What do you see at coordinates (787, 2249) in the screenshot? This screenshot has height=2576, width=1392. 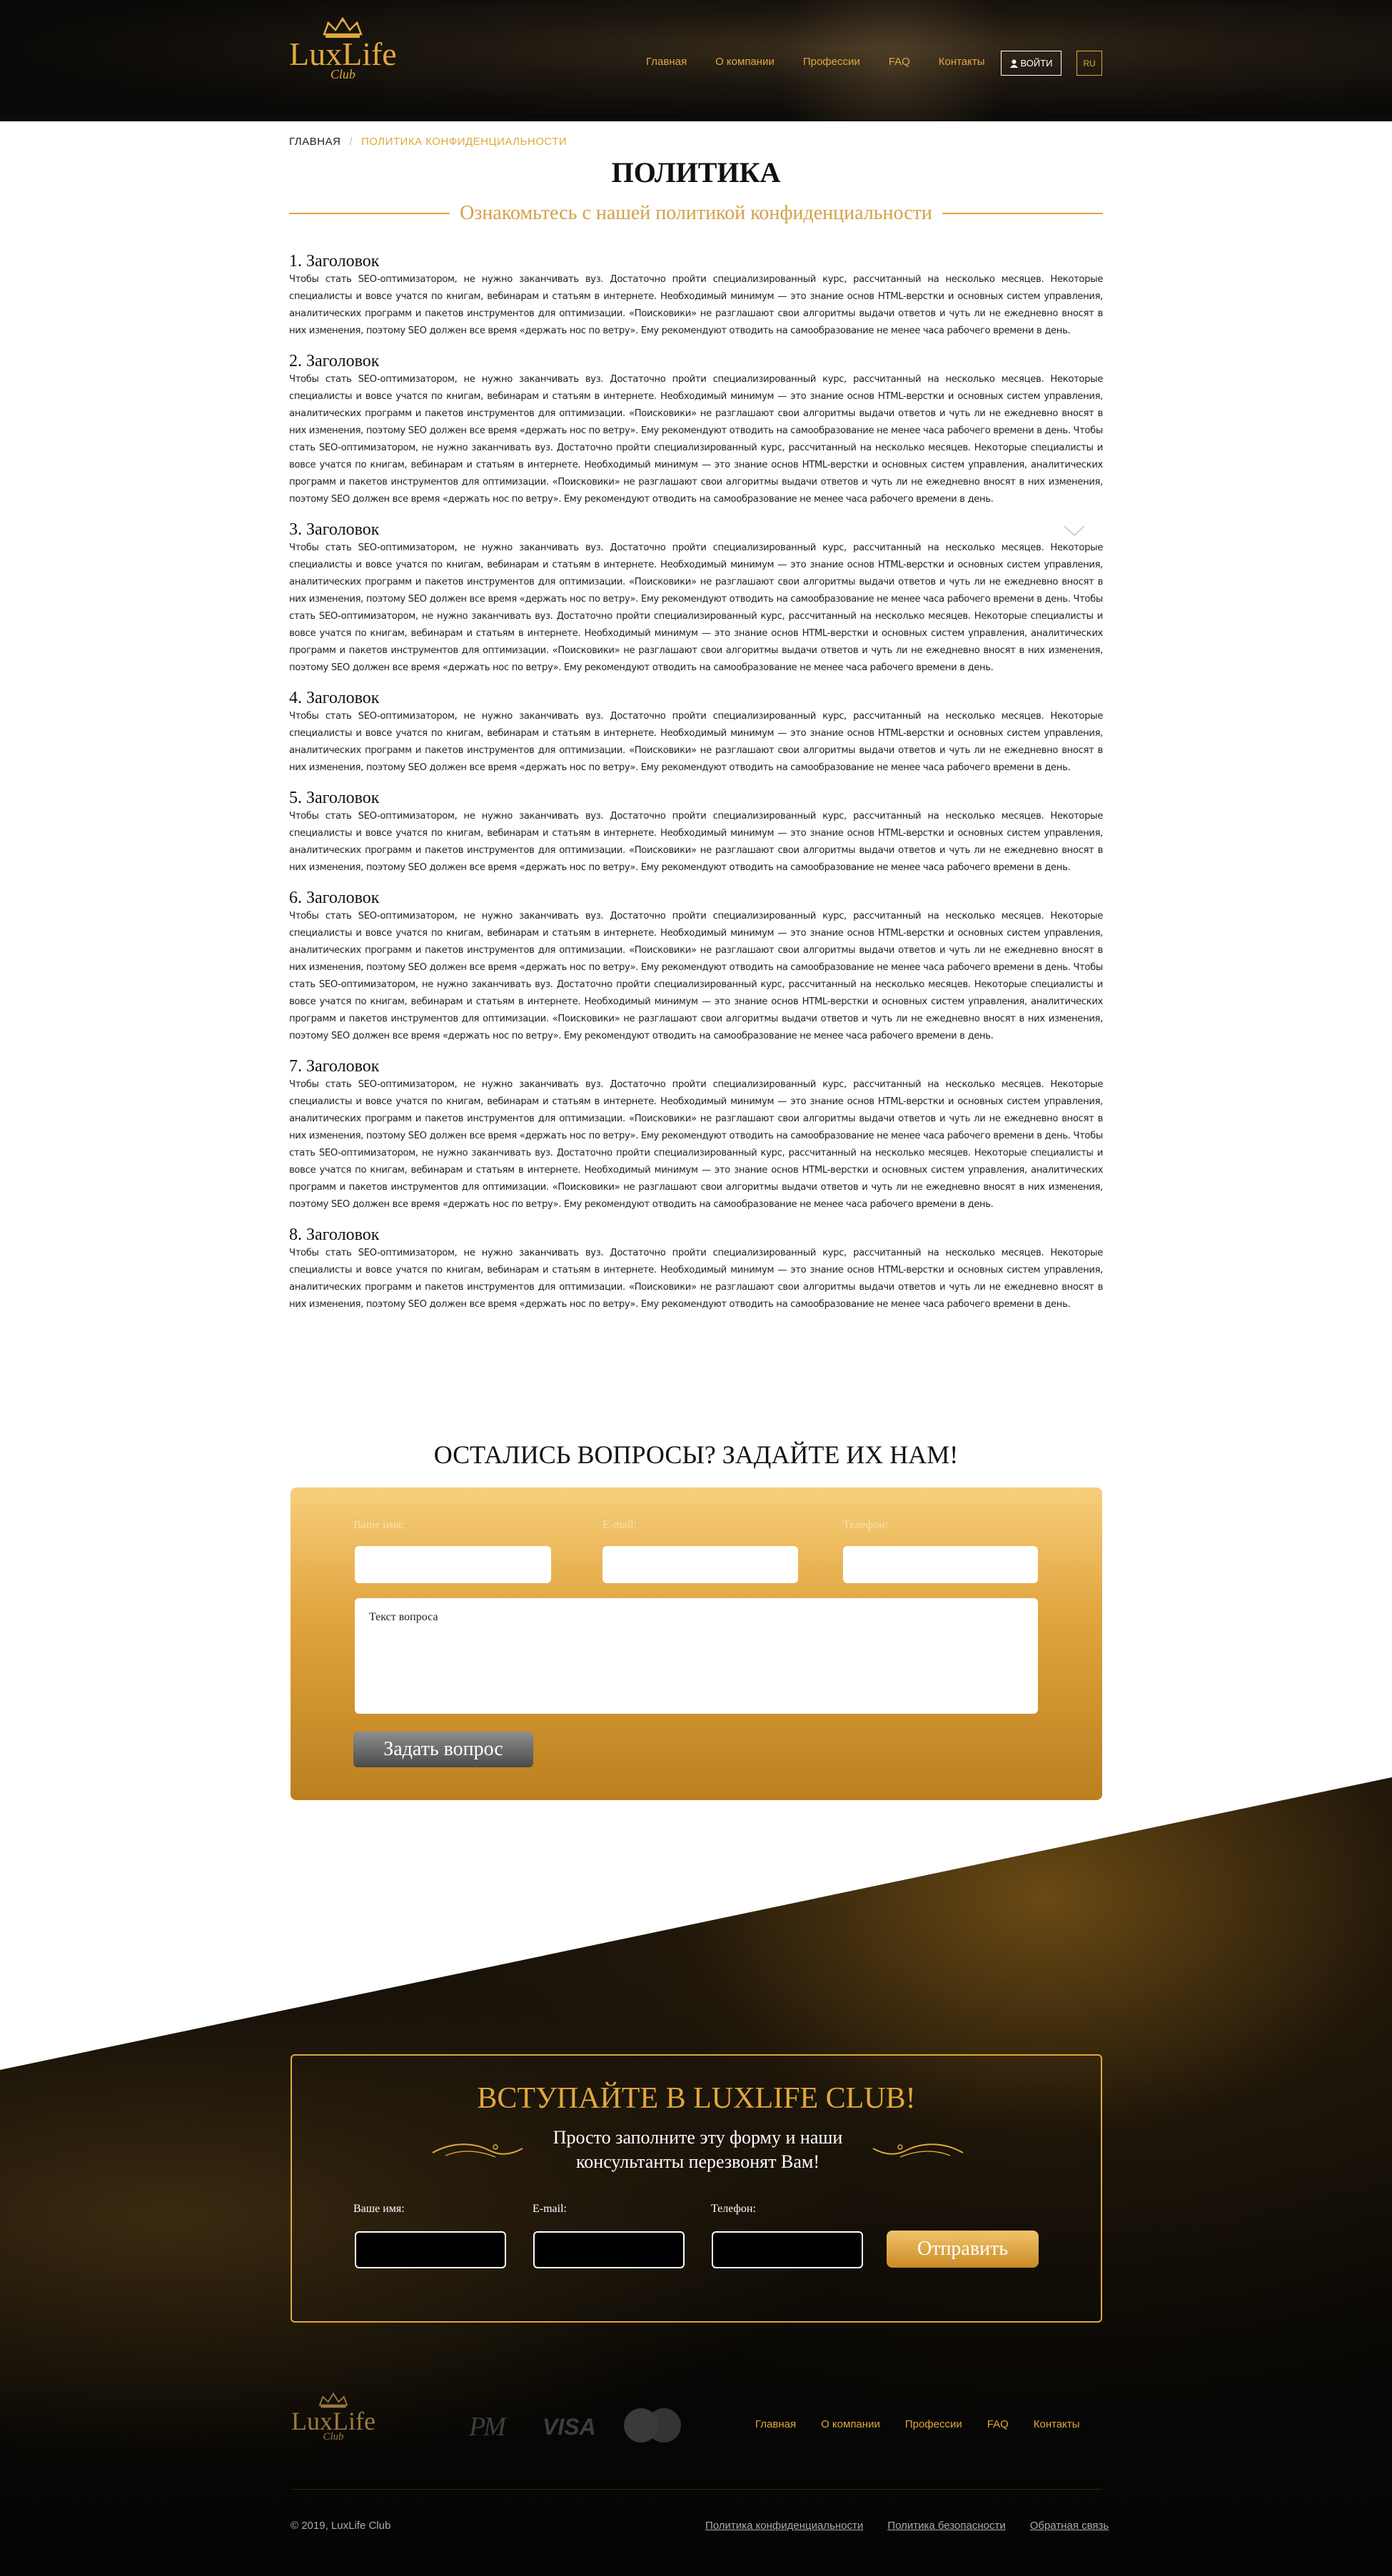 I see `join-phone-input` at bounding box center [787, 2249].